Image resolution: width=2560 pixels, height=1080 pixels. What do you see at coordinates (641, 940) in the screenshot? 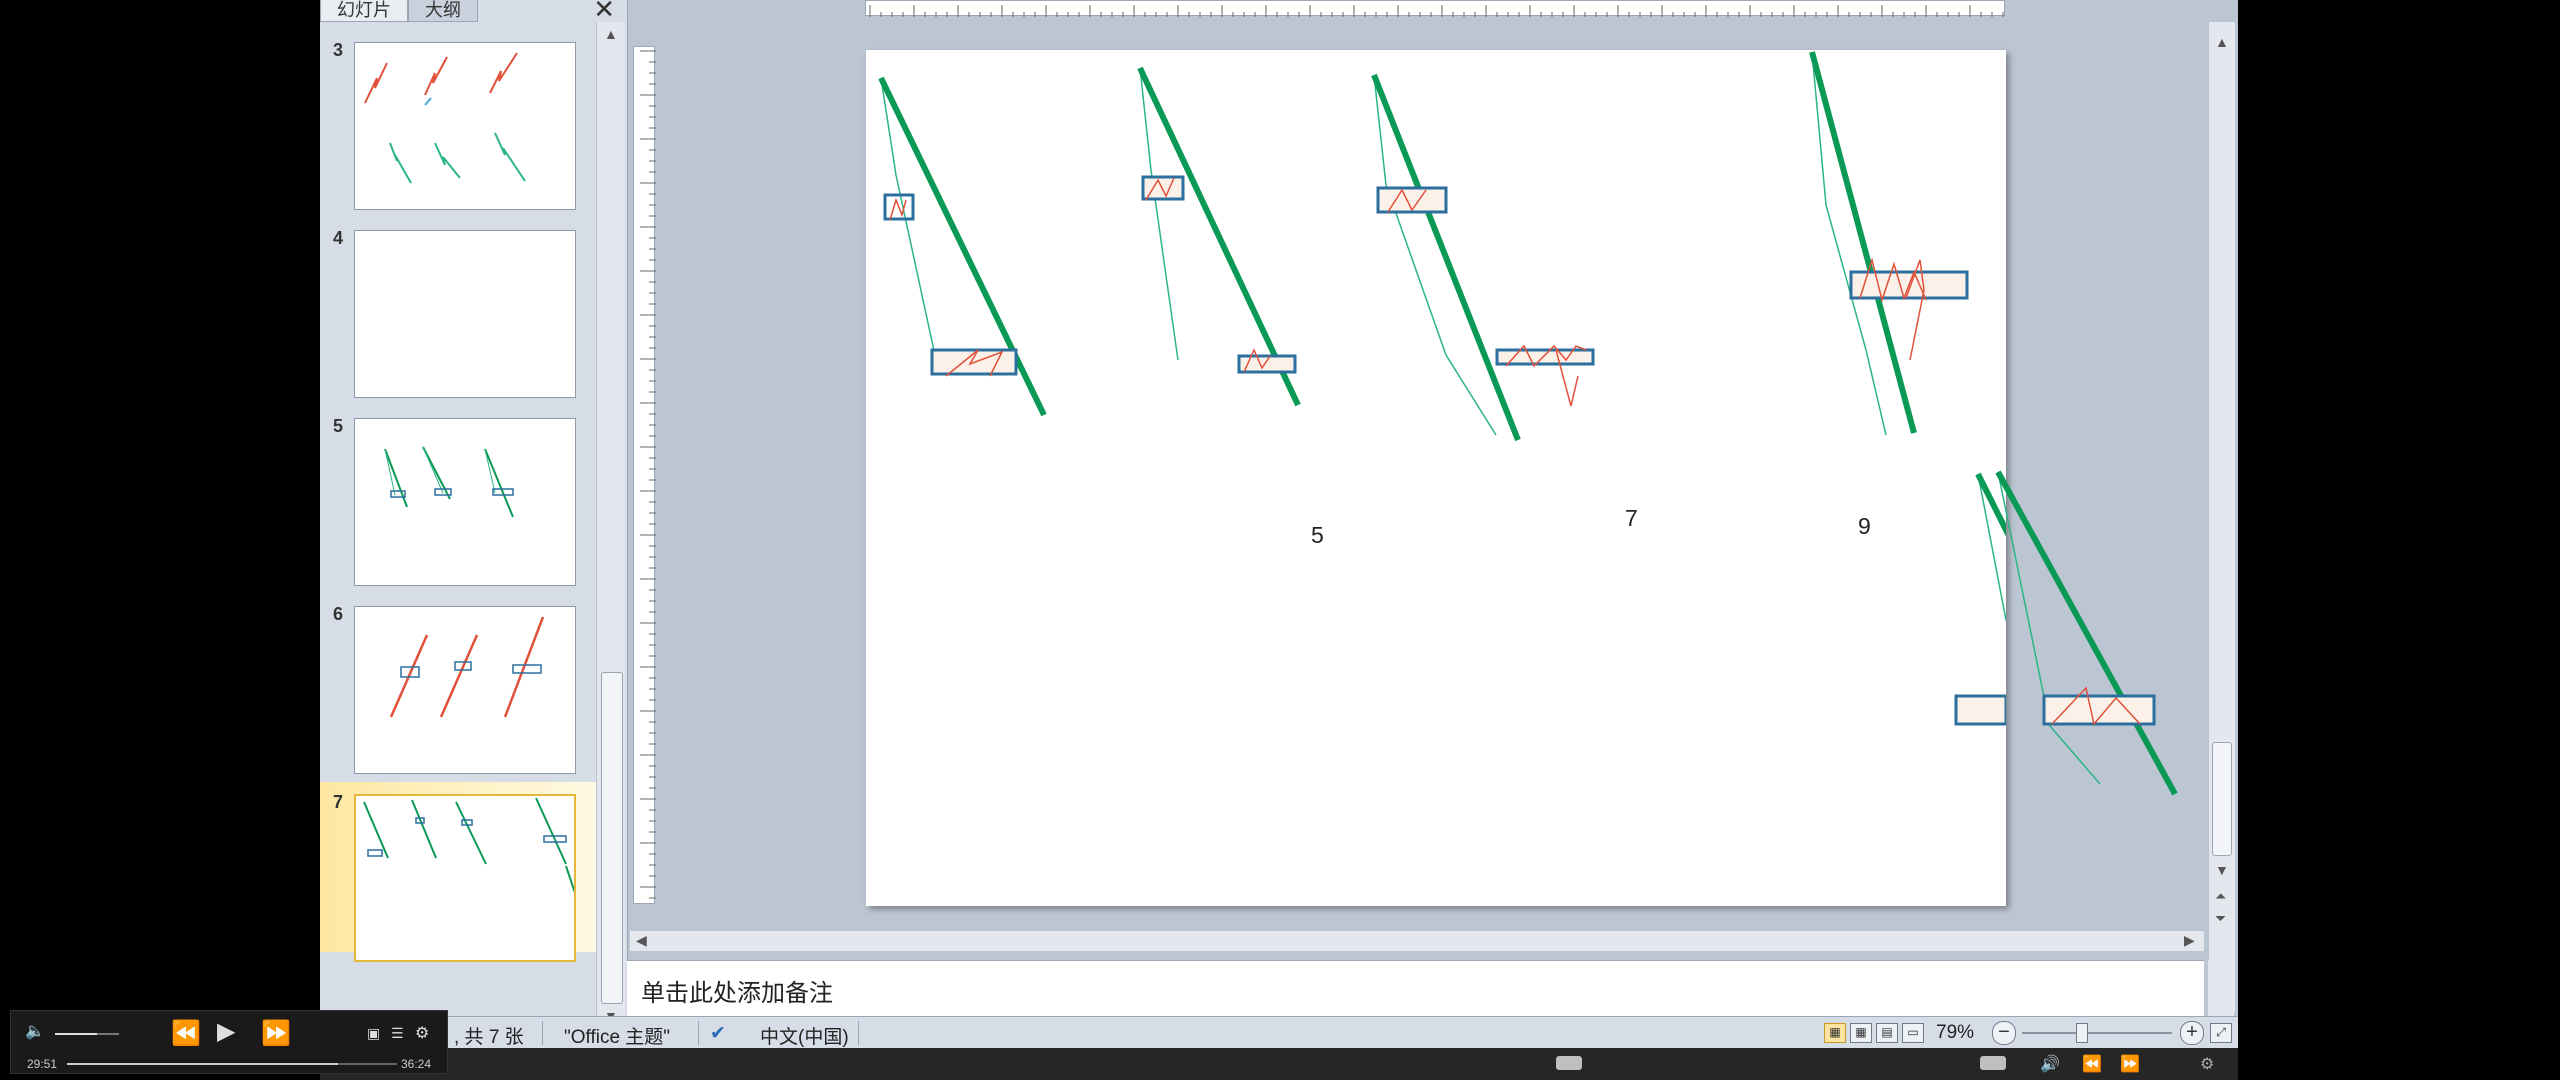
I see `scroll-left-icon: ◀` at bounding box center [641, 940].